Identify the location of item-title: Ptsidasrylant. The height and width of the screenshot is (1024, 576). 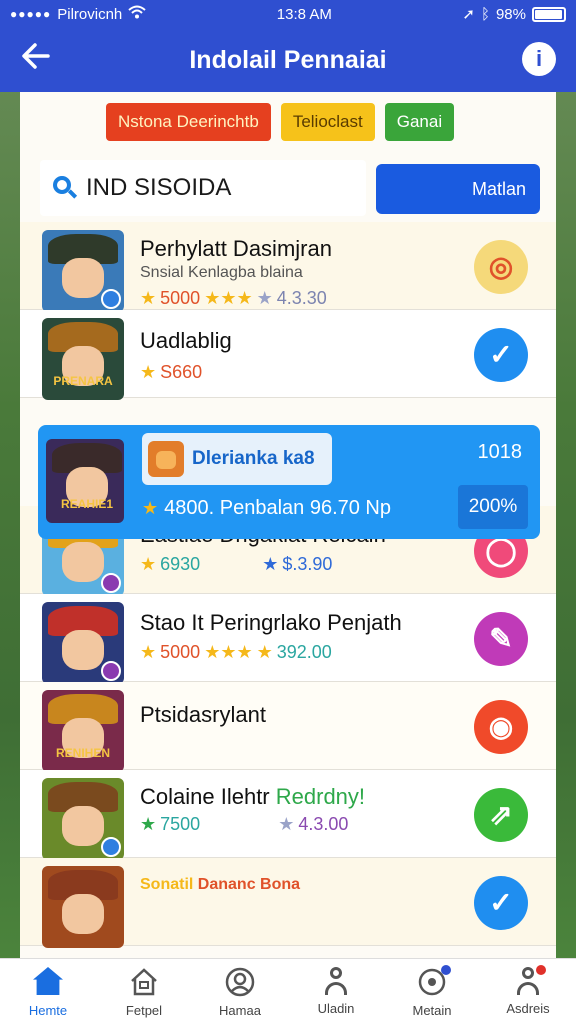
(203, 714).